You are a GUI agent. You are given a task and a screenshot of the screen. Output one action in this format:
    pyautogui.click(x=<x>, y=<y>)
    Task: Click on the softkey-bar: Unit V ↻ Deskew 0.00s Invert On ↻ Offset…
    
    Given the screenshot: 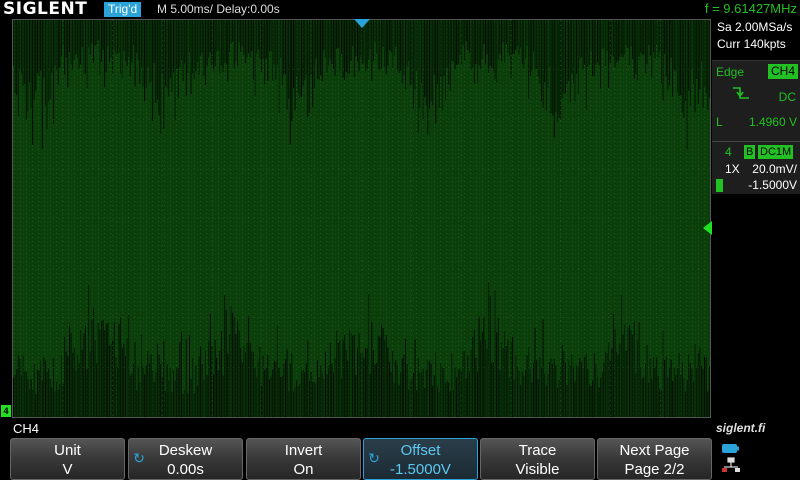 What is the action you would take?
    pyautogui.click(x=362, y=459)
    